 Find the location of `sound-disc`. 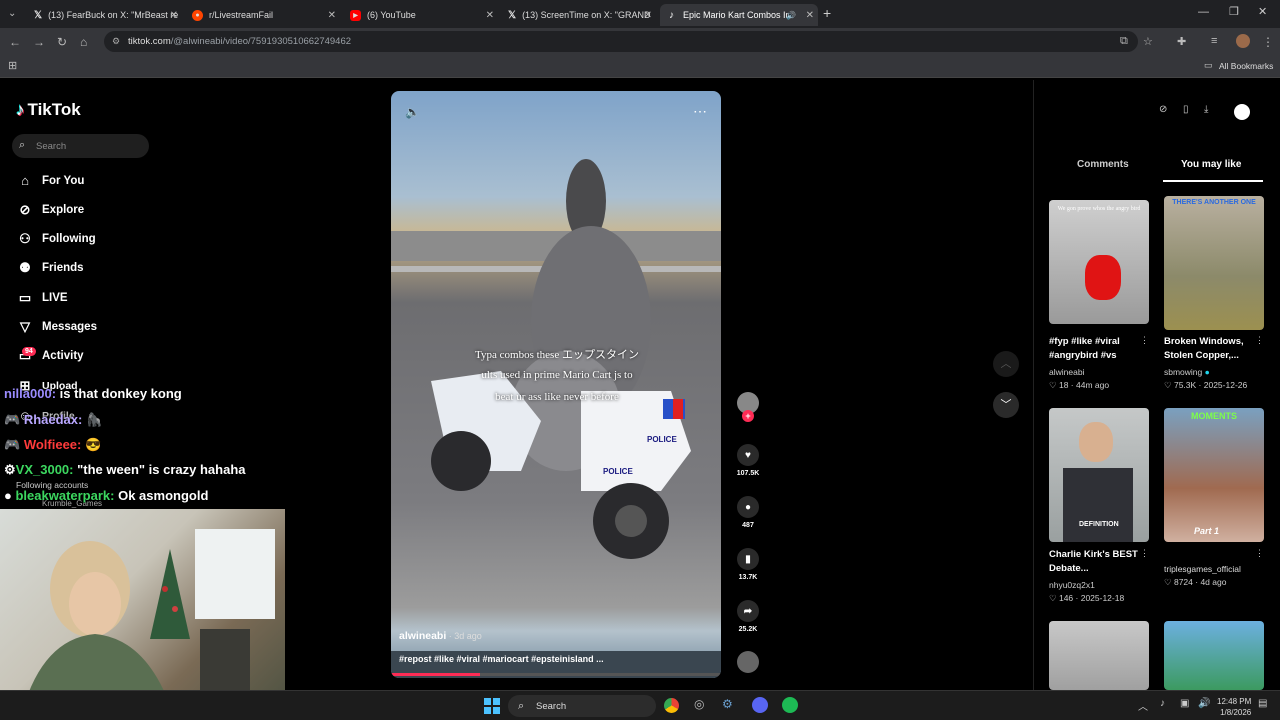

sound-disc is located at coordinates (748, 664).